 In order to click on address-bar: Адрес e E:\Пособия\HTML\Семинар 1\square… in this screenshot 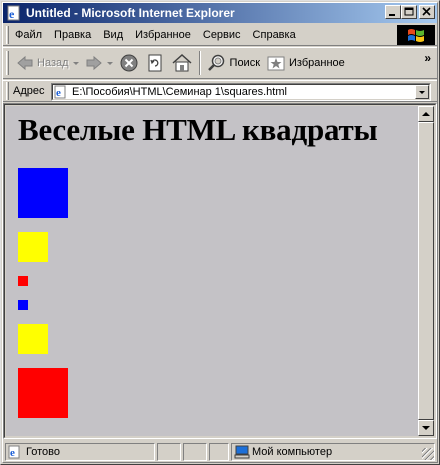, I will do `click(220, 91)`.